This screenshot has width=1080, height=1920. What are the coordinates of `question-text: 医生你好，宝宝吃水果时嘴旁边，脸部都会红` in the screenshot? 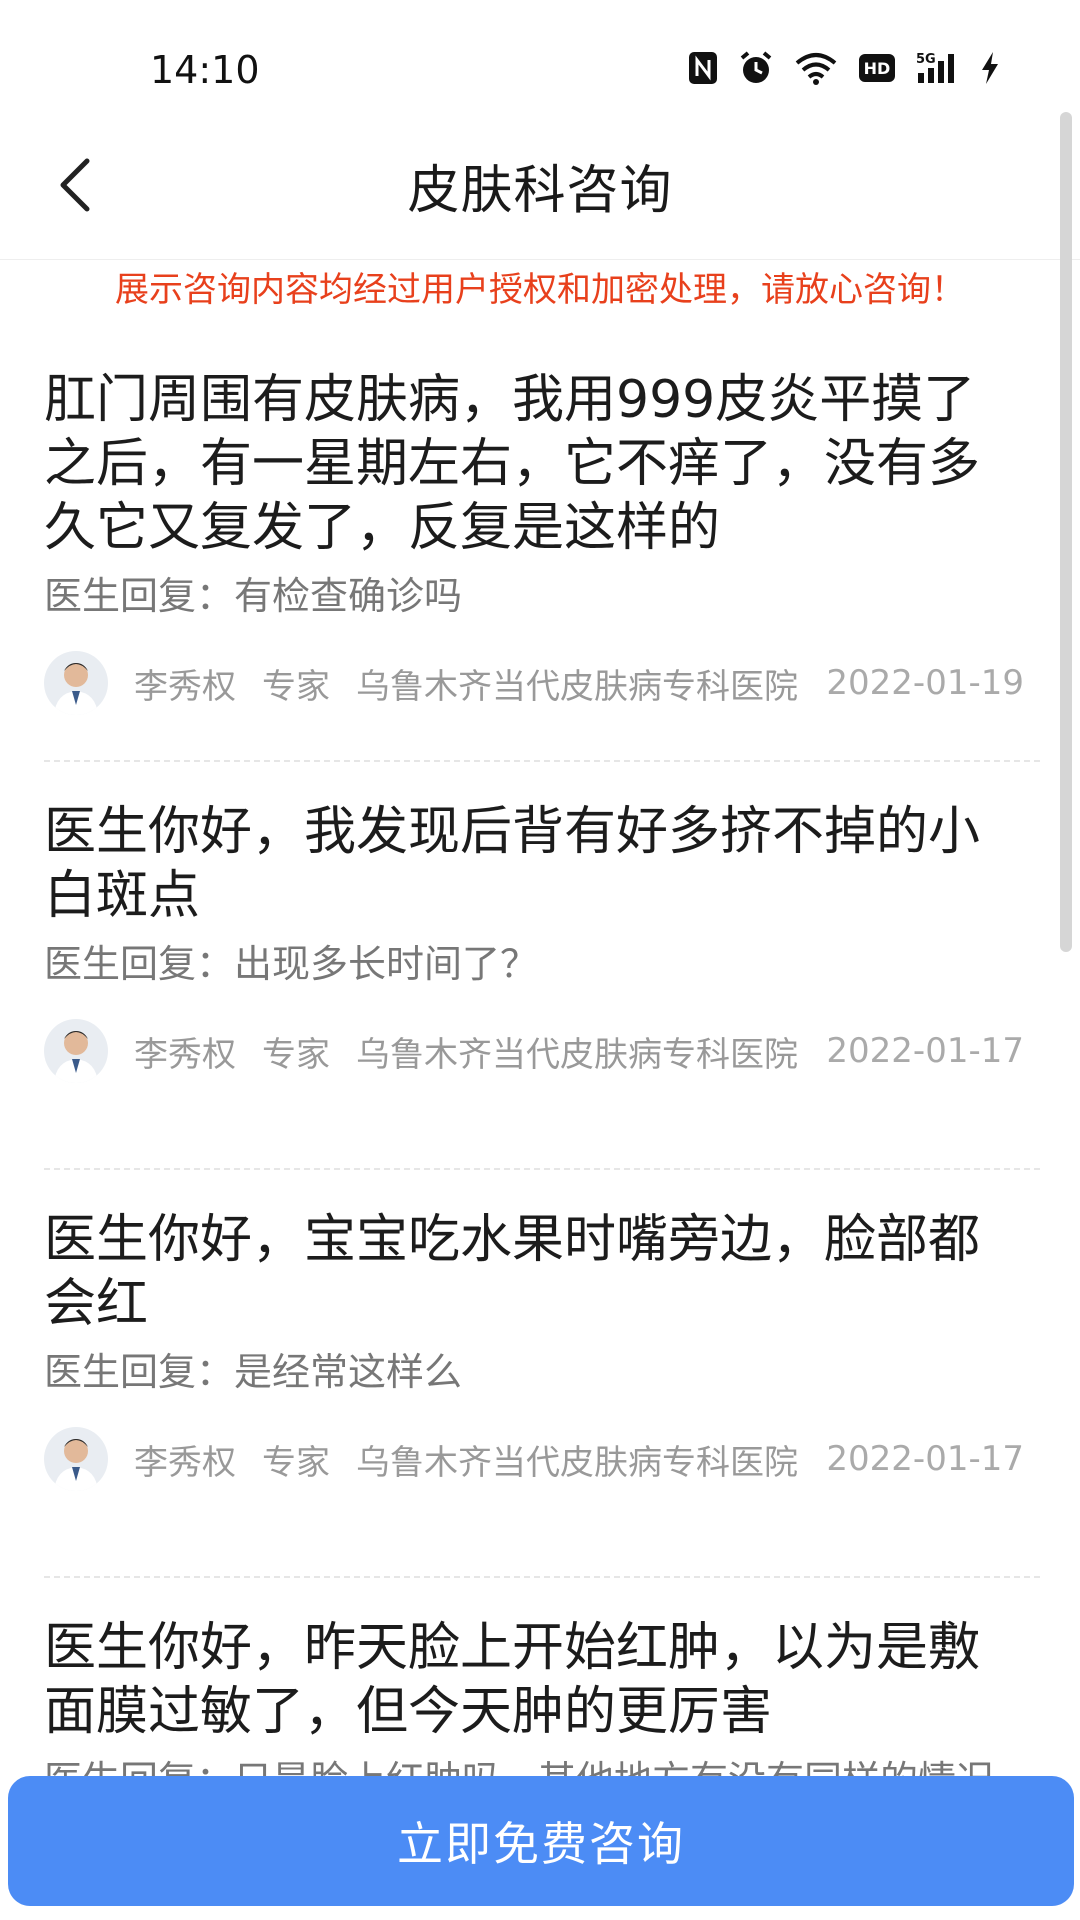 It's located at (512, 1272).